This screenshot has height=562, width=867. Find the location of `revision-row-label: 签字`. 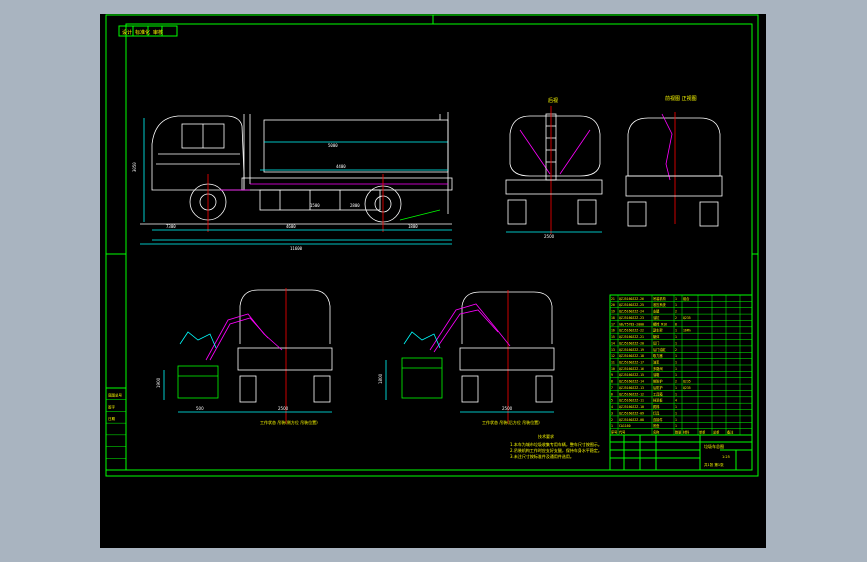

revision-row-label: 签字 is located at coordinates (111, 406).